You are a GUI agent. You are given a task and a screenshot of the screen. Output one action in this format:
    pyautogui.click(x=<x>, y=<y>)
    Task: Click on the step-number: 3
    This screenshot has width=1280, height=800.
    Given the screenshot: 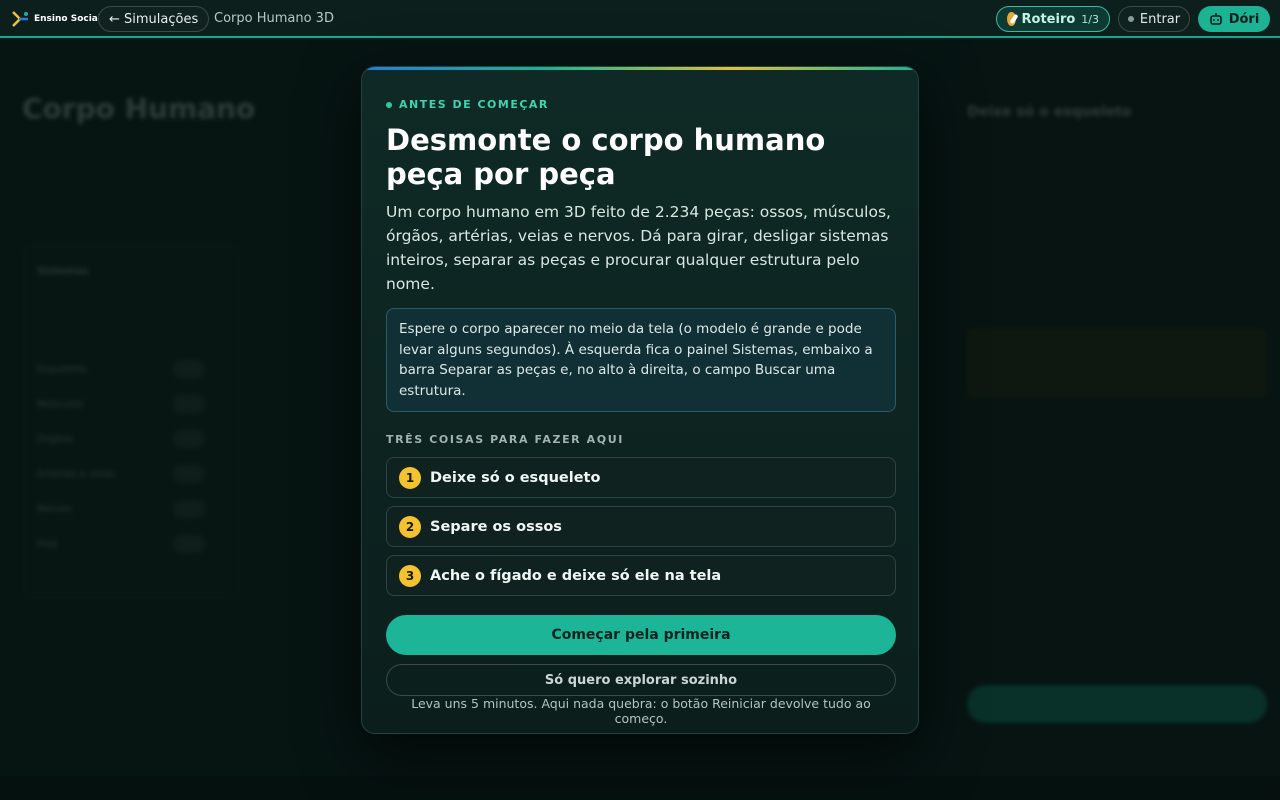 What is the action you would take?
    pyautogui.click(x=410, y=575)
    